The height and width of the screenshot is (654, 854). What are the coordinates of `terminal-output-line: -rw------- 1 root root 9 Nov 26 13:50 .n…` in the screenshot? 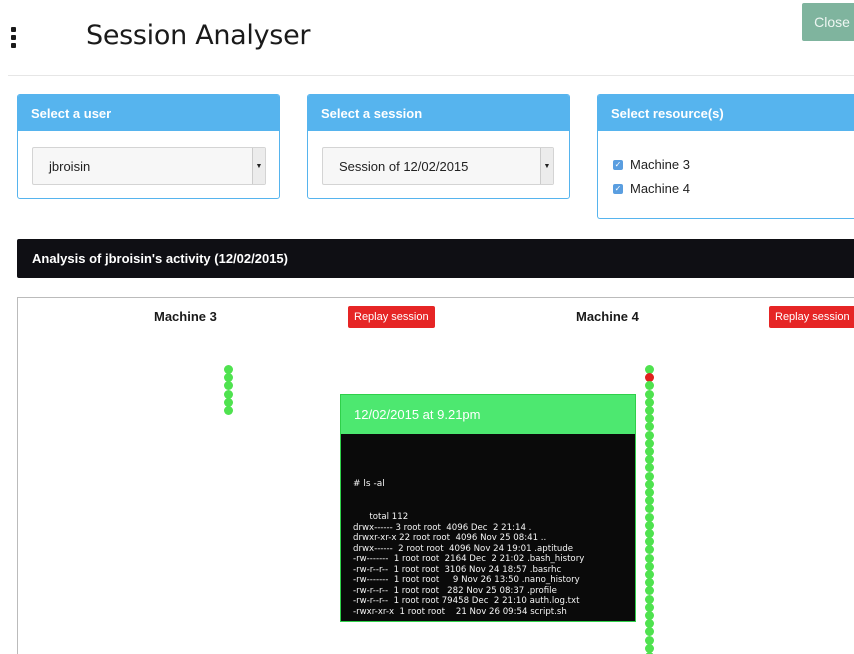 It's located at (466, 580).